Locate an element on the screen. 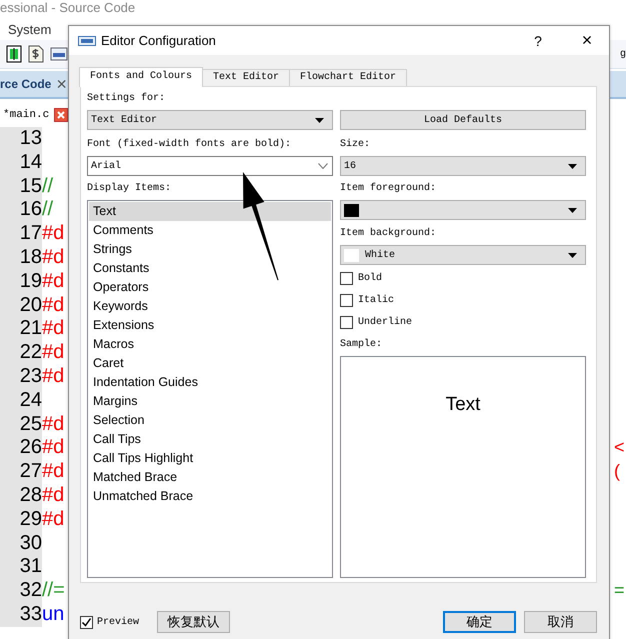  list-item: Strings is located at coordinates (210, 249).